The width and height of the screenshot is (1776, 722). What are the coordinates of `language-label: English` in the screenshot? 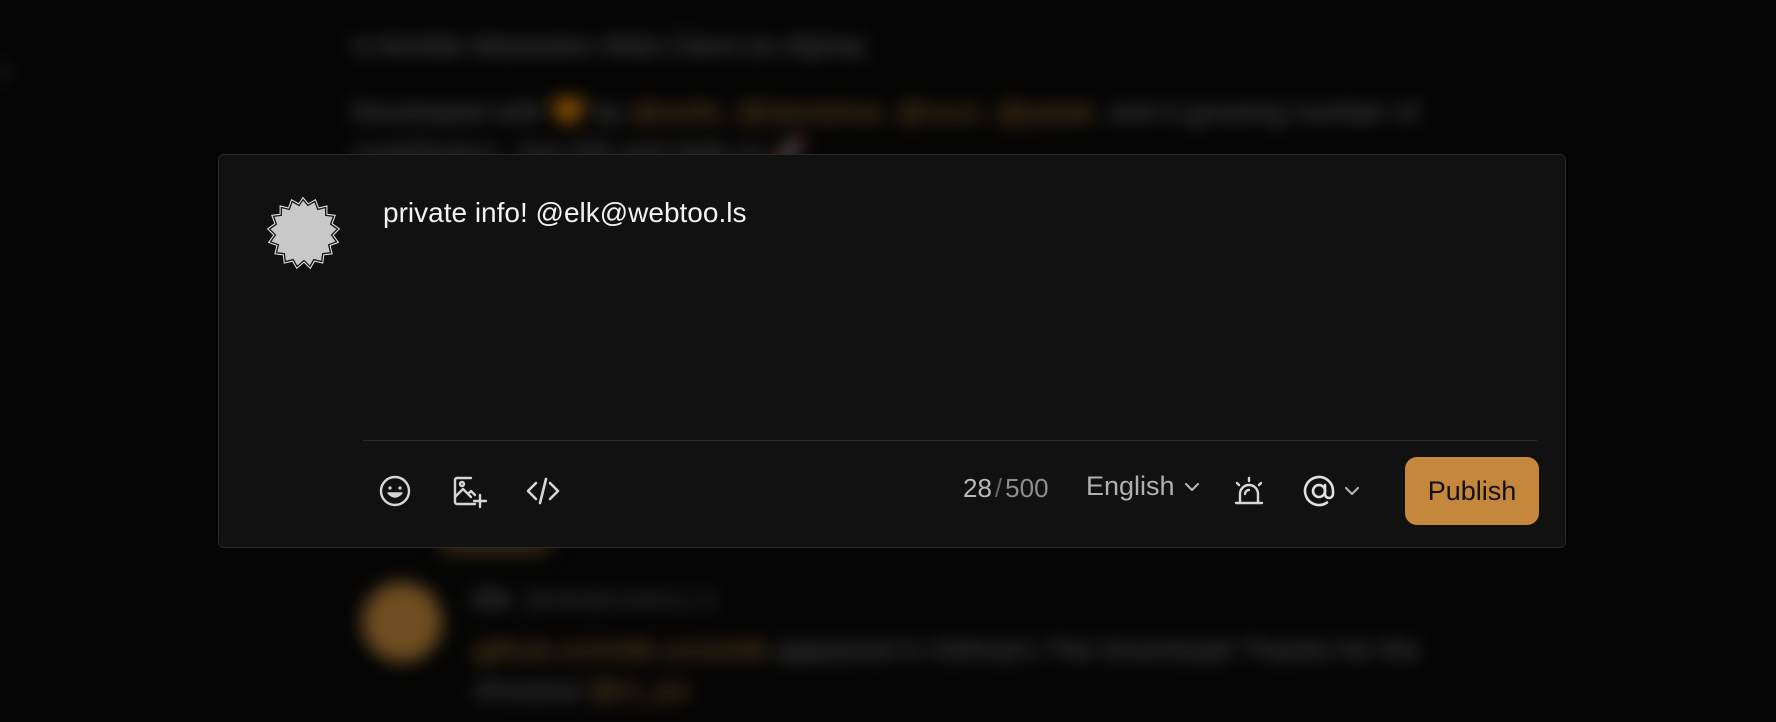 It's located at (1130, 486).